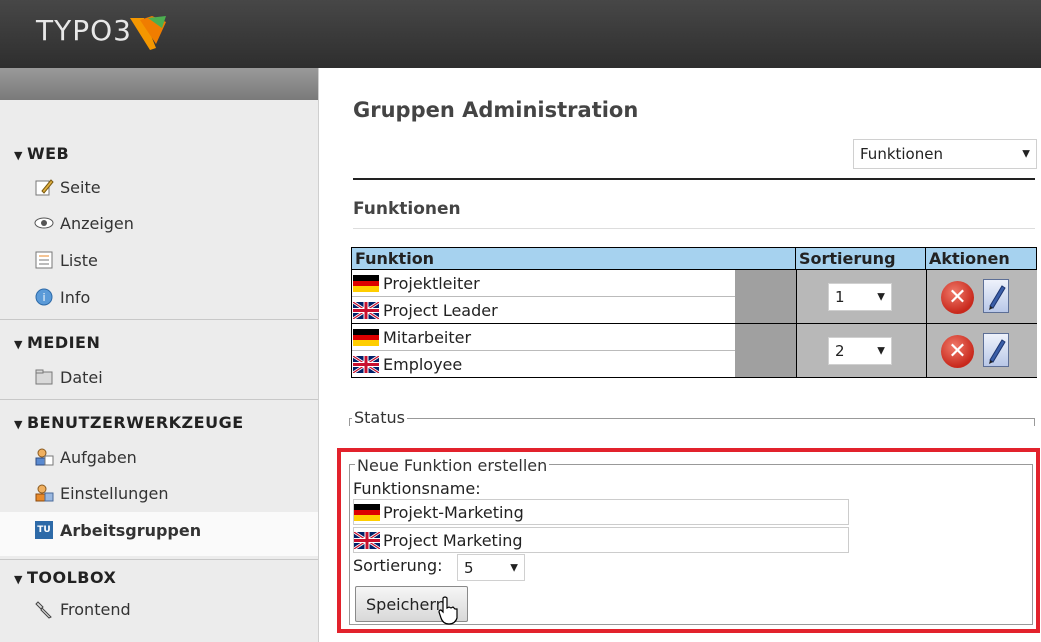  I want to click on view-select-value: Funktionen, so click(901, 154).